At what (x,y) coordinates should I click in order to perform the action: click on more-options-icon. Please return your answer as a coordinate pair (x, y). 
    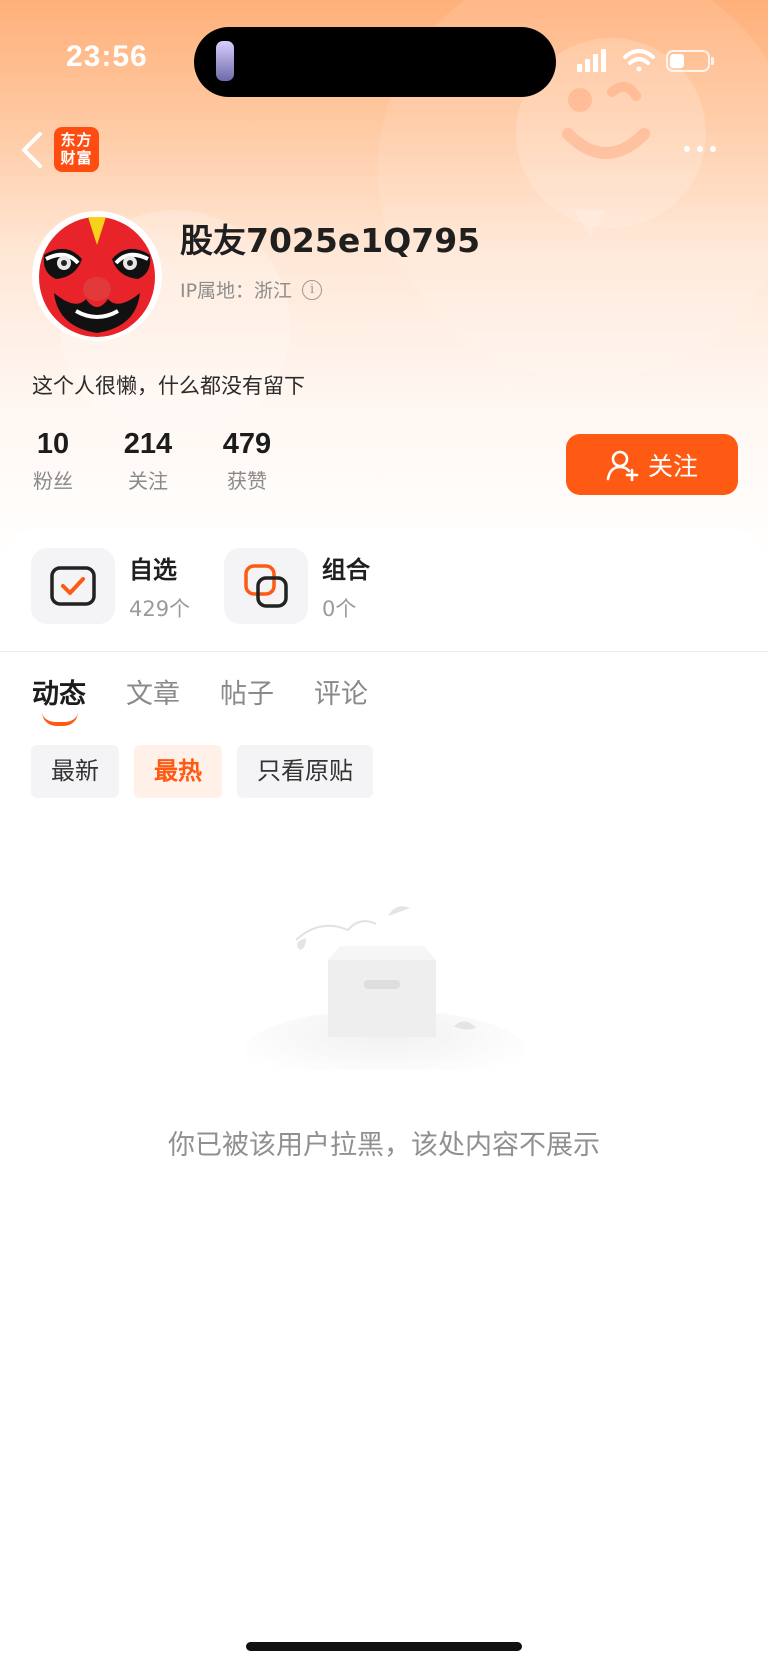
    Looking at the image, I should click on (706, 149).